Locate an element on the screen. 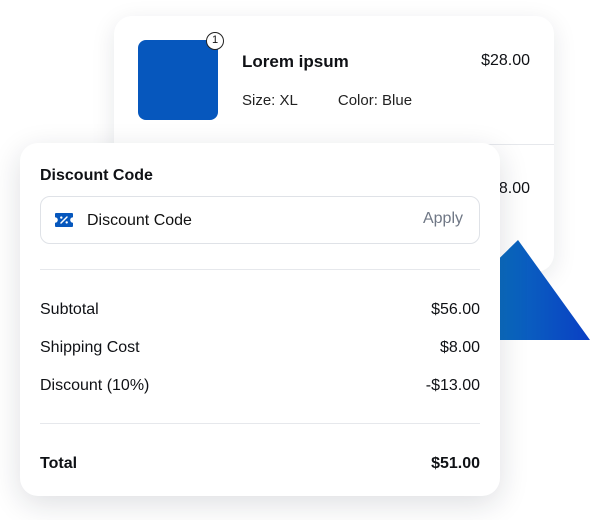 The width and height of the screenshot is (590, 520). summary-row-total: Total $51.00 is located at coordinates (260, 466).